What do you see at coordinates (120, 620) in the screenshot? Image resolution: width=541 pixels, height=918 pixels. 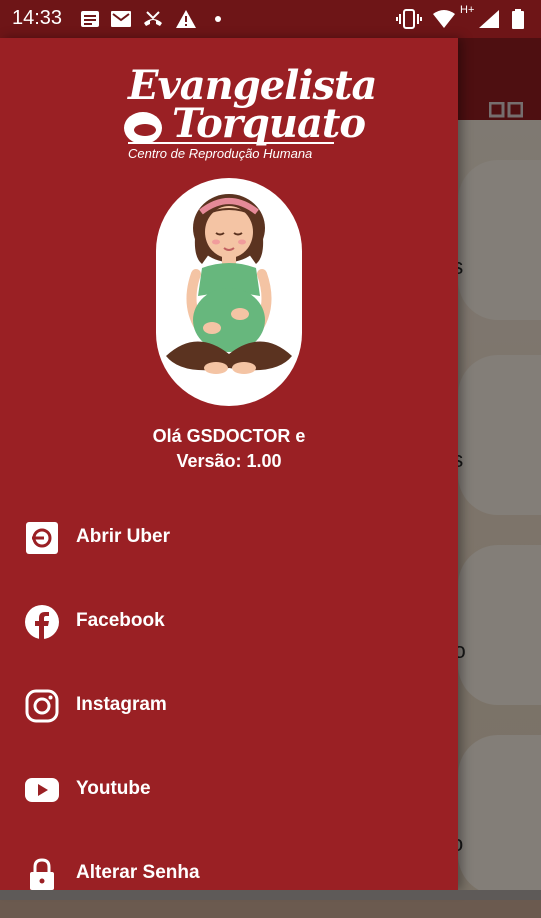 I see `menu-item-label: Facebook` at bounding box center [120, 620].